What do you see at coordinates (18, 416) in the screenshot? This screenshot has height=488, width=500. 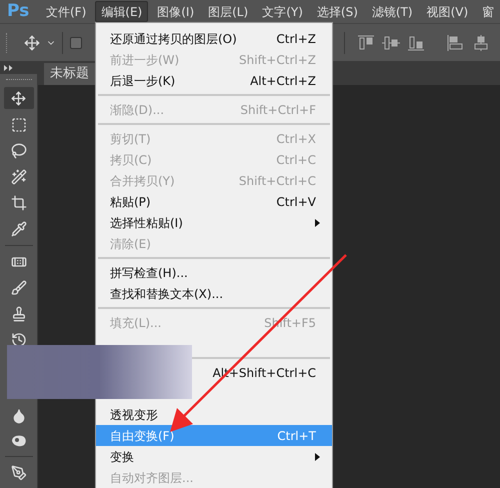 I see `droplet-icon` at bounding box center [18, 416].